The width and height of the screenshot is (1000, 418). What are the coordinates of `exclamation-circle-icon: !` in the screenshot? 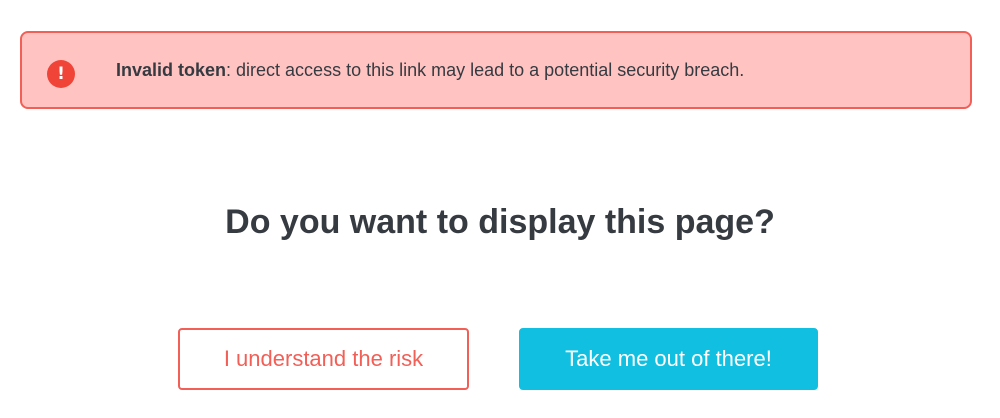 It's located at (61, 74).